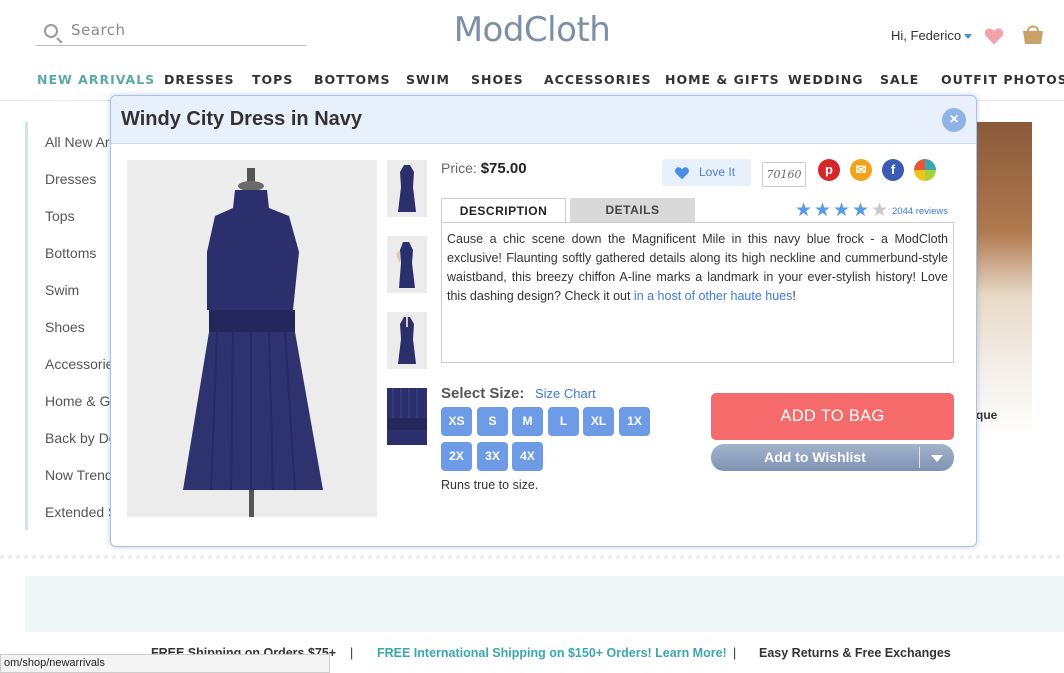  Describe the element at coordinates (527, 456) in the screenshot. I see `size-4x-button: 4X` at that location.